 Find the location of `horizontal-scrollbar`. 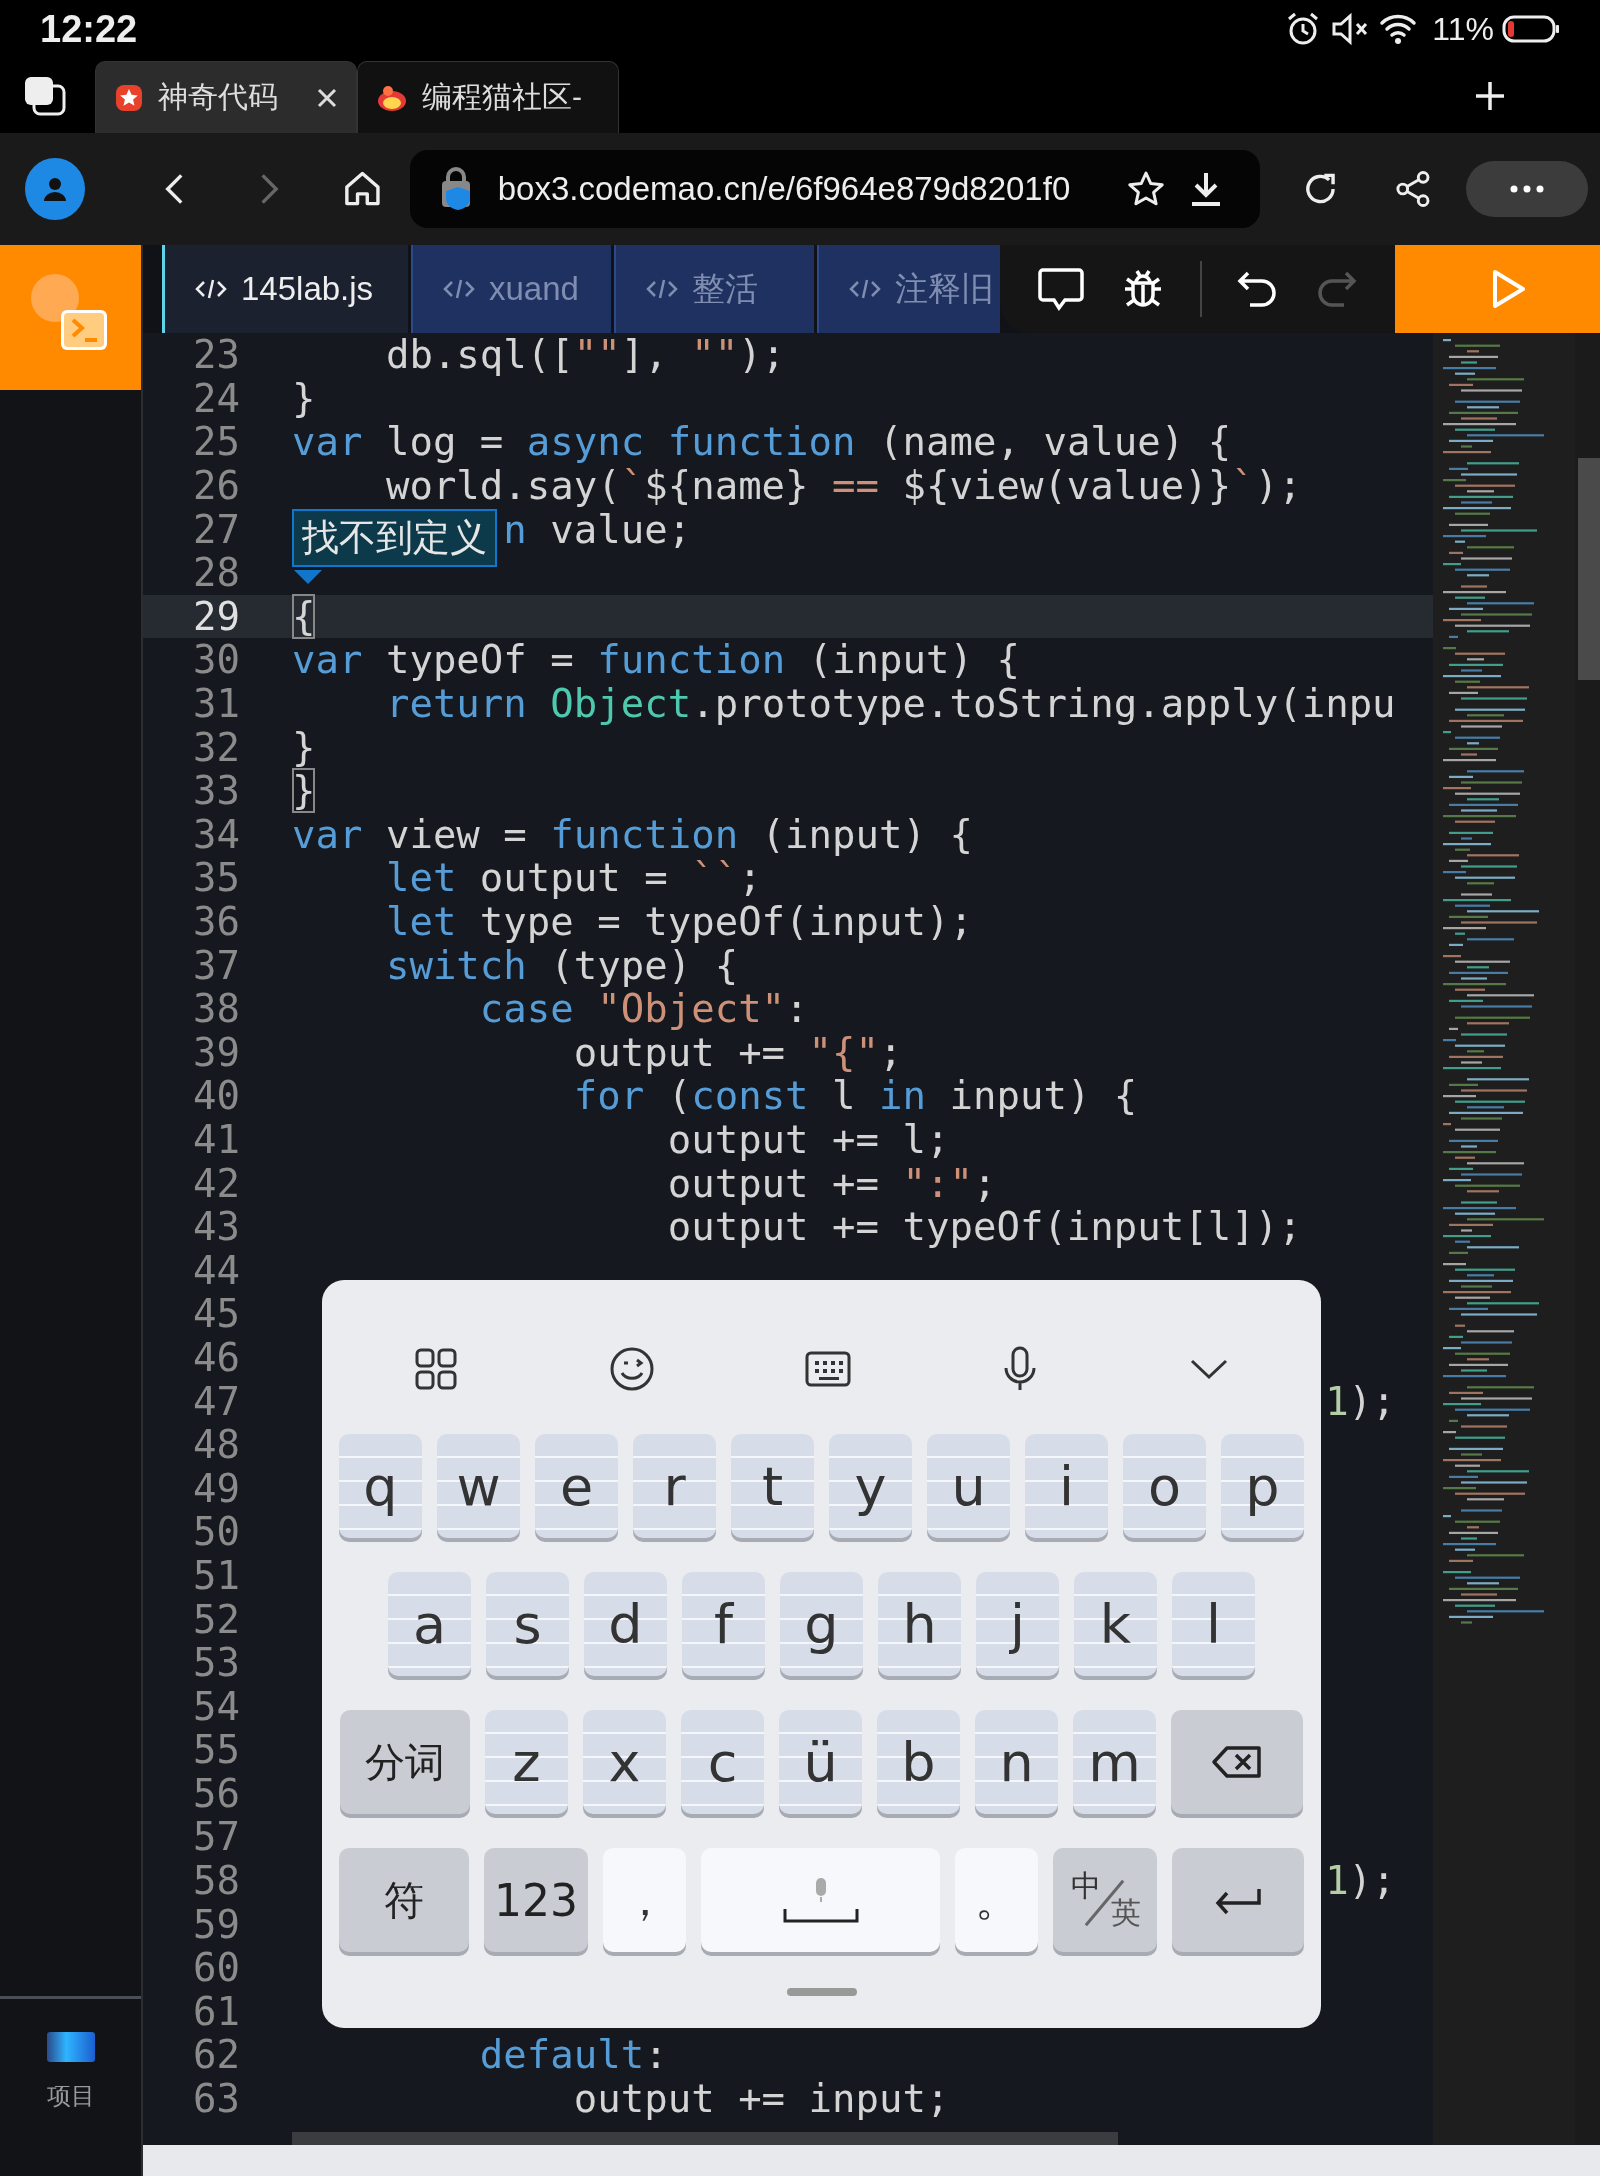

horizontal-scrollbar is located at coordinates (705, 2138).